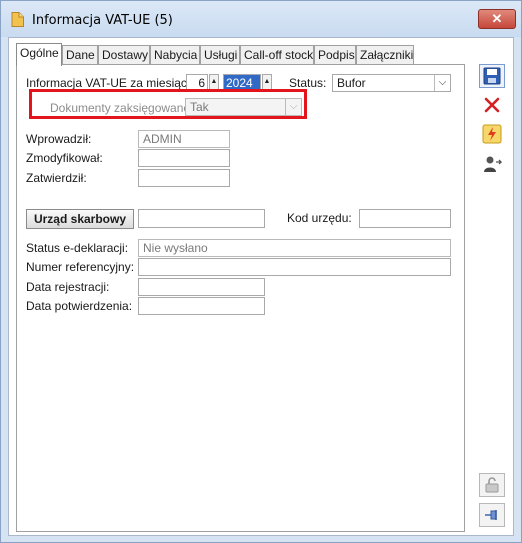  What do you see at coordinates (184, 139) in the screenshot?
I see `entered-by-field: ADMIN` at bounding box center [184, 139].